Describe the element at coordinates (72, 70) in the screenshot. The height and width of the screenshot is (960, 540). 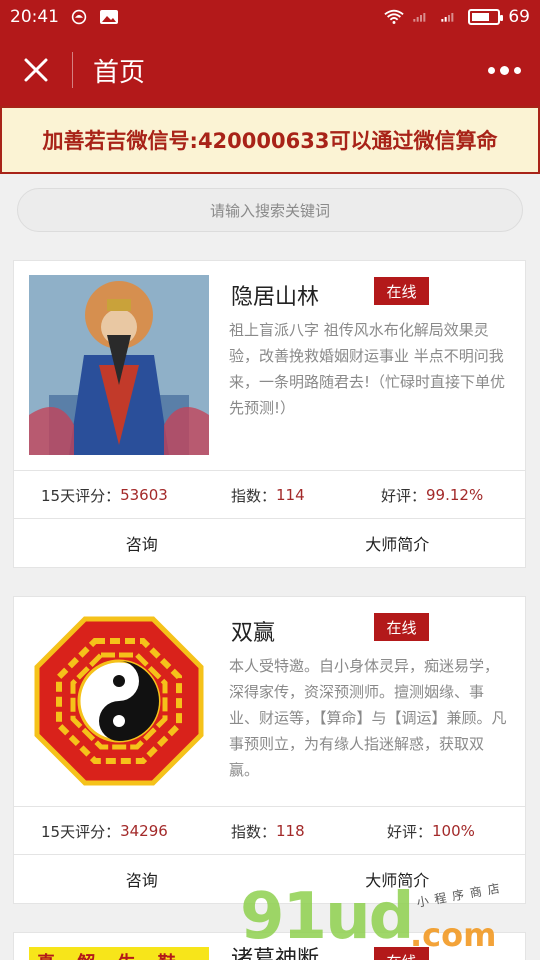
I see `title-divider` at that location.